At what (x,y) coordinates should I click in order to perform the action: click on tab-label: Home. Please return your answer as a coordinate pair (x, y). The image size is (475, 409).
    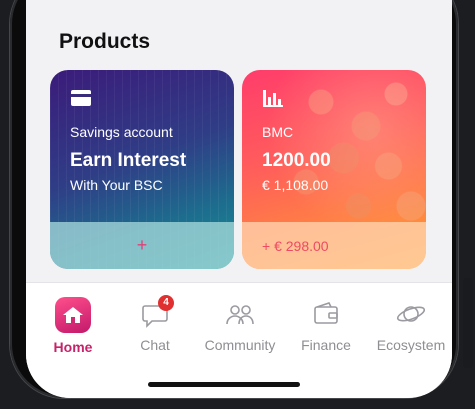
    Looking at the image, I should click on (73, 347).